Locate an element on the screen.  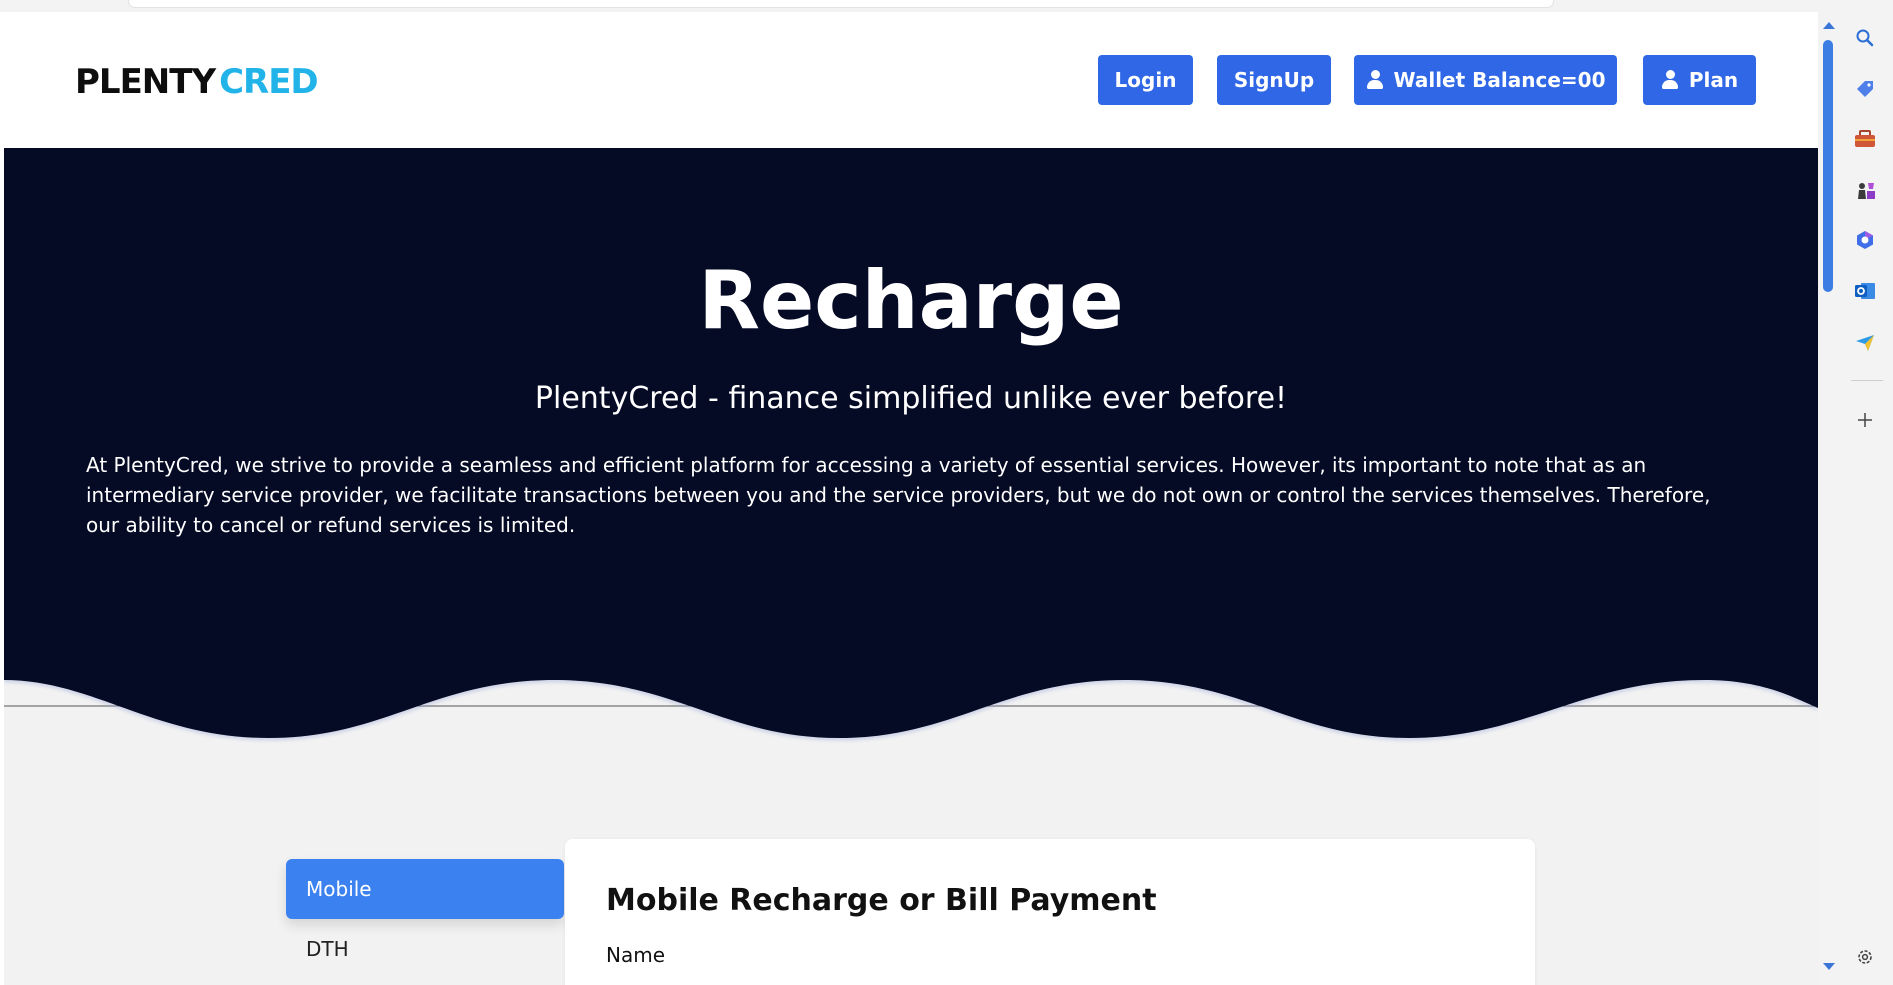
recharge-form-card: Mobile Recharge or Bill Payment Name is located at coordinates (1050, 912).